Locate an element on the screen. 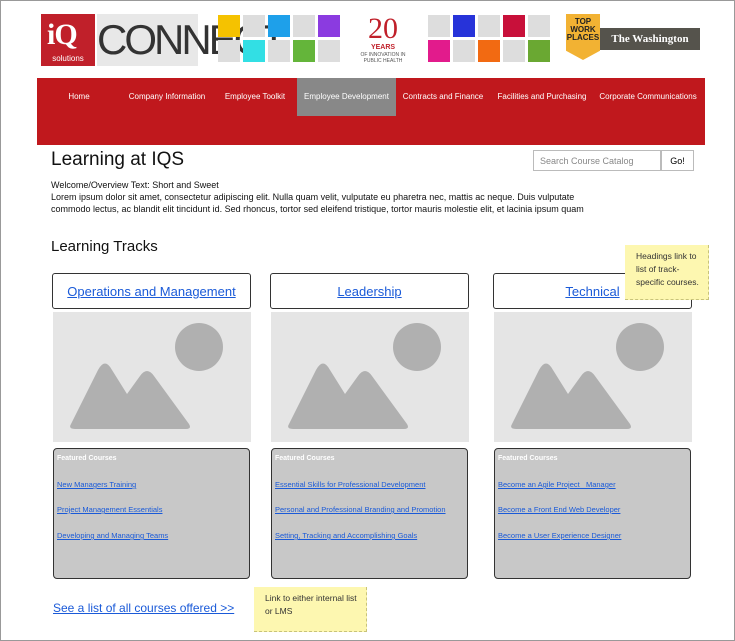 The image size is (735, 641). nav-contracts-and-finance: Contracts and Finance is located at coordinates (443, 97).